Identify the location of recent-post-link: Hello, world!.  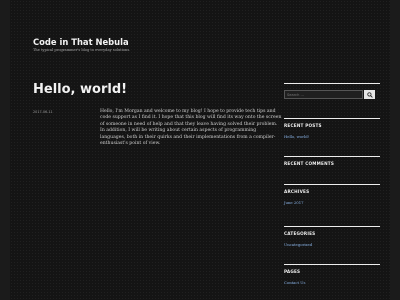
(332, 136).